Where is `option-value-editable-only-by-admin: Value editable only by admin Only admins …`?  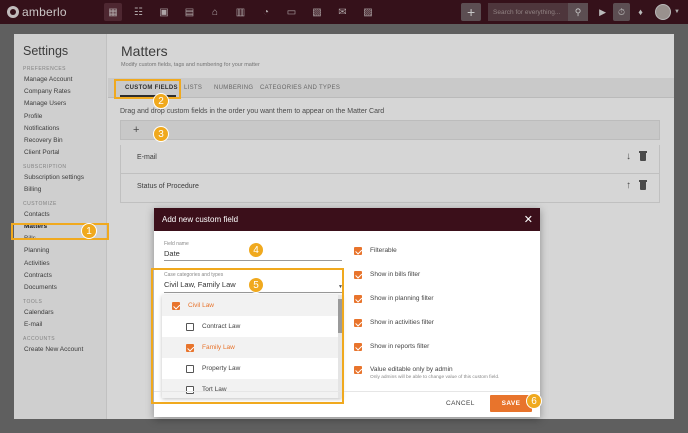 option-value-editable-only-by-admin: Value editable only by admin Only admins … is located at coordinates (426, 373).